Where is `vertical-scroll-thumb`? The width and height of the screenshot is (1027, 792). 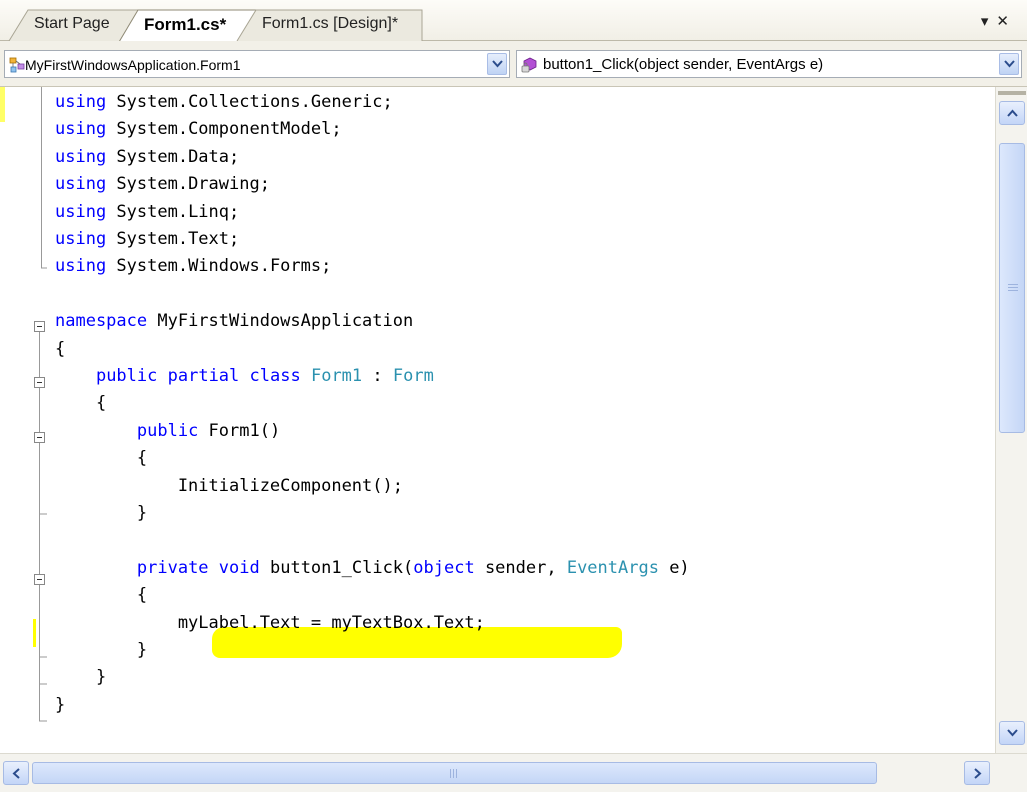
vertical-scroll-thumb is located at coordinates (1012, 288).